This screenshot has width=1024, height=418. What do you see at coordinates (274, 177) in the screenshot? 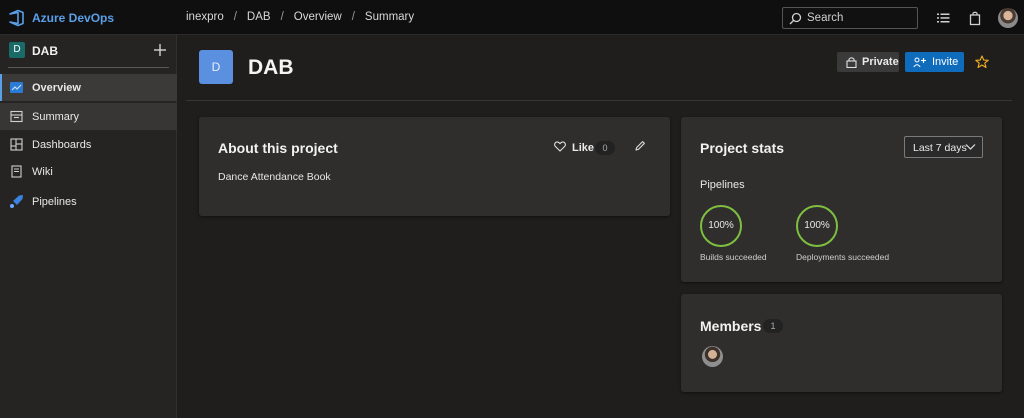
I see `project-description: Dance Attendance Book` at bounding box center [274, 177].